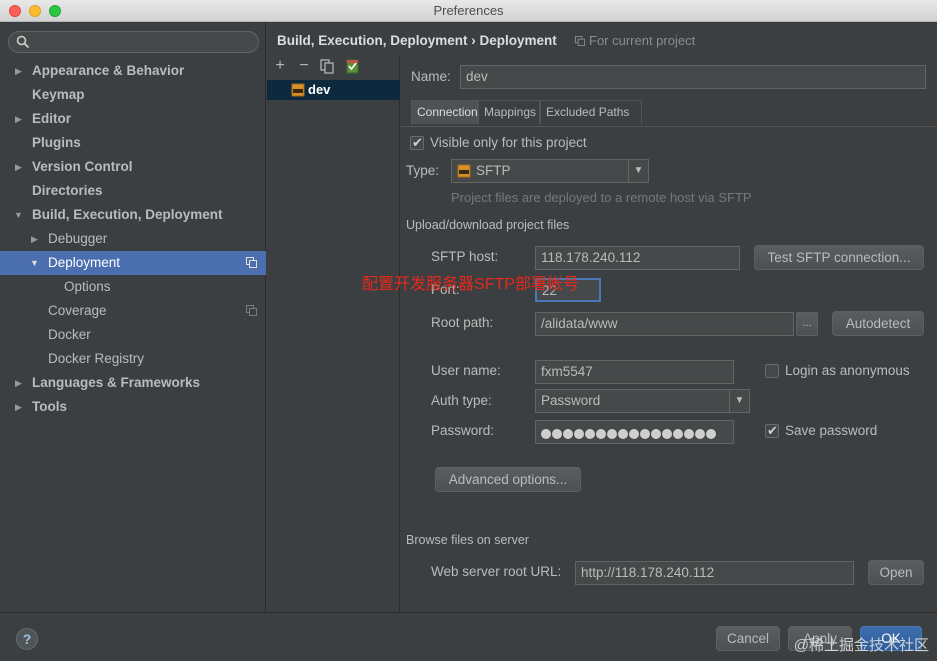  I want to click on chevron-down-icon: ▼, so click(638, 171).